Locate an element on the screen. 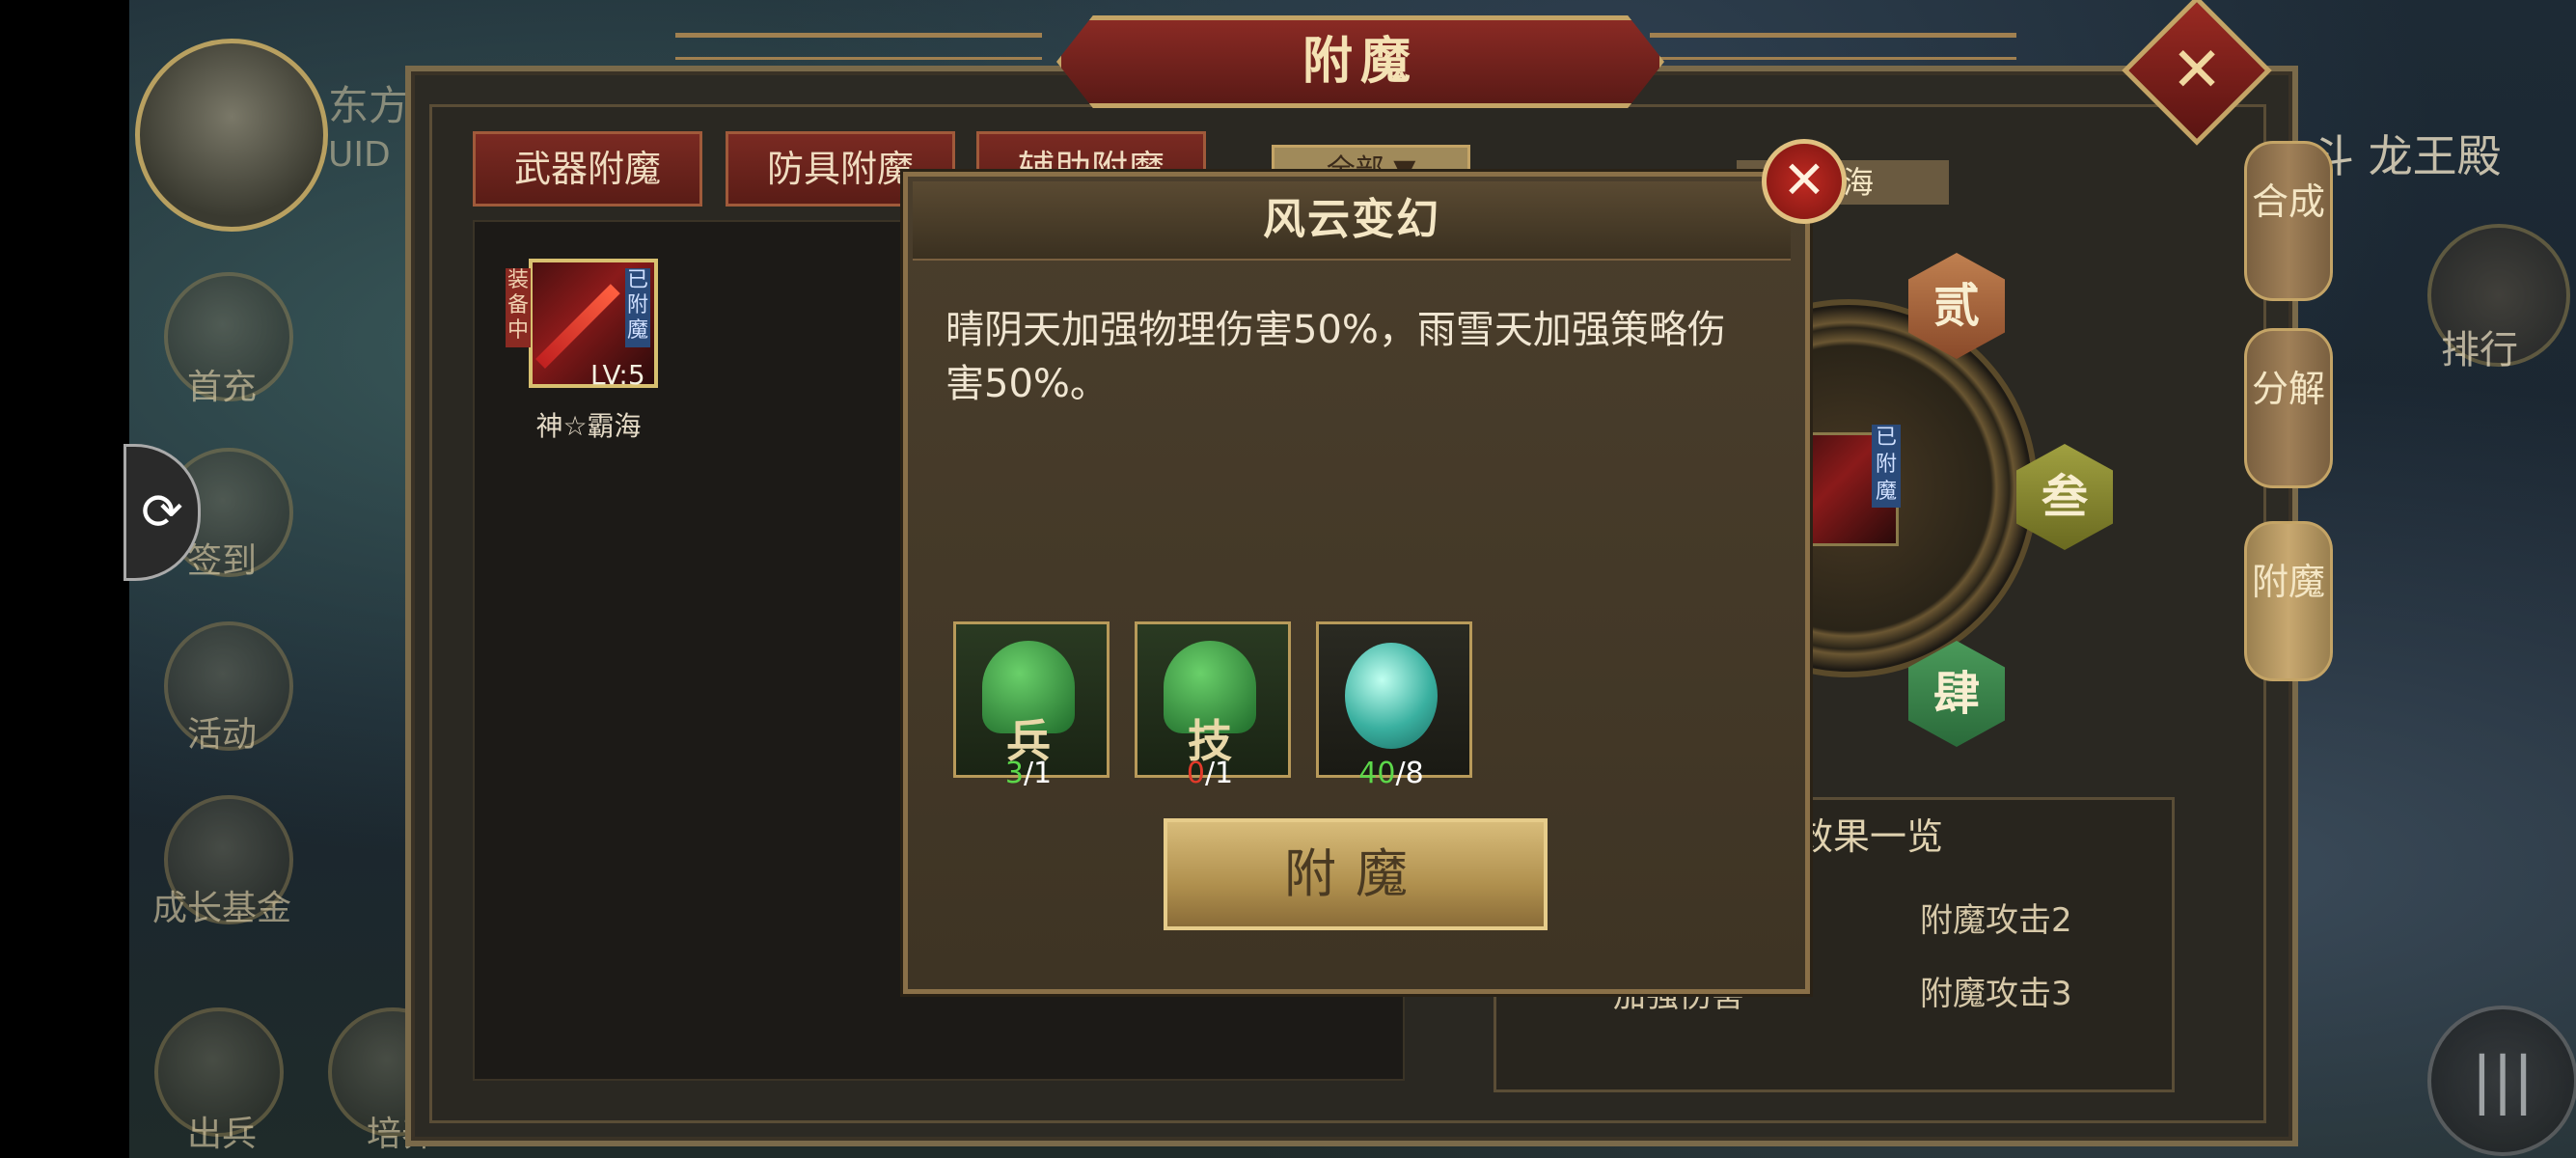 The width and height of the screenshot is (2576, 1158). enchant-button: 附魔 is located at coordinates (1356, 874).